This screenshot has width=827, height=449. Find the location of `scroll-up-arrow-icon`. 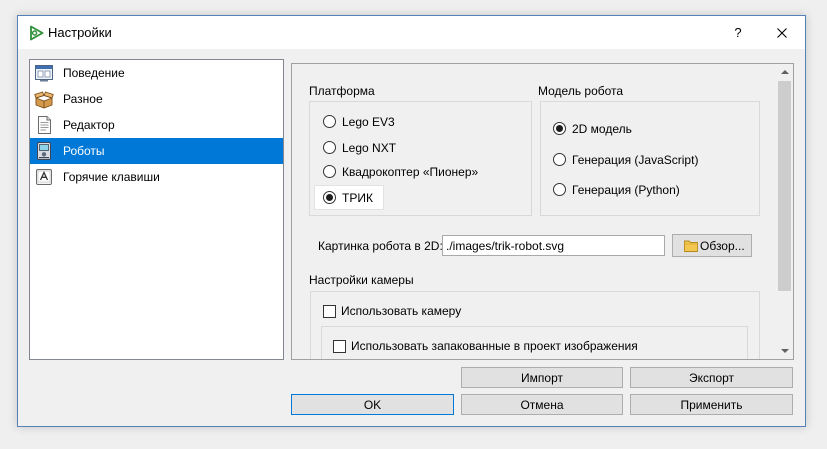

scroll-up-arrow-icon is located at coordinates (784, 72).